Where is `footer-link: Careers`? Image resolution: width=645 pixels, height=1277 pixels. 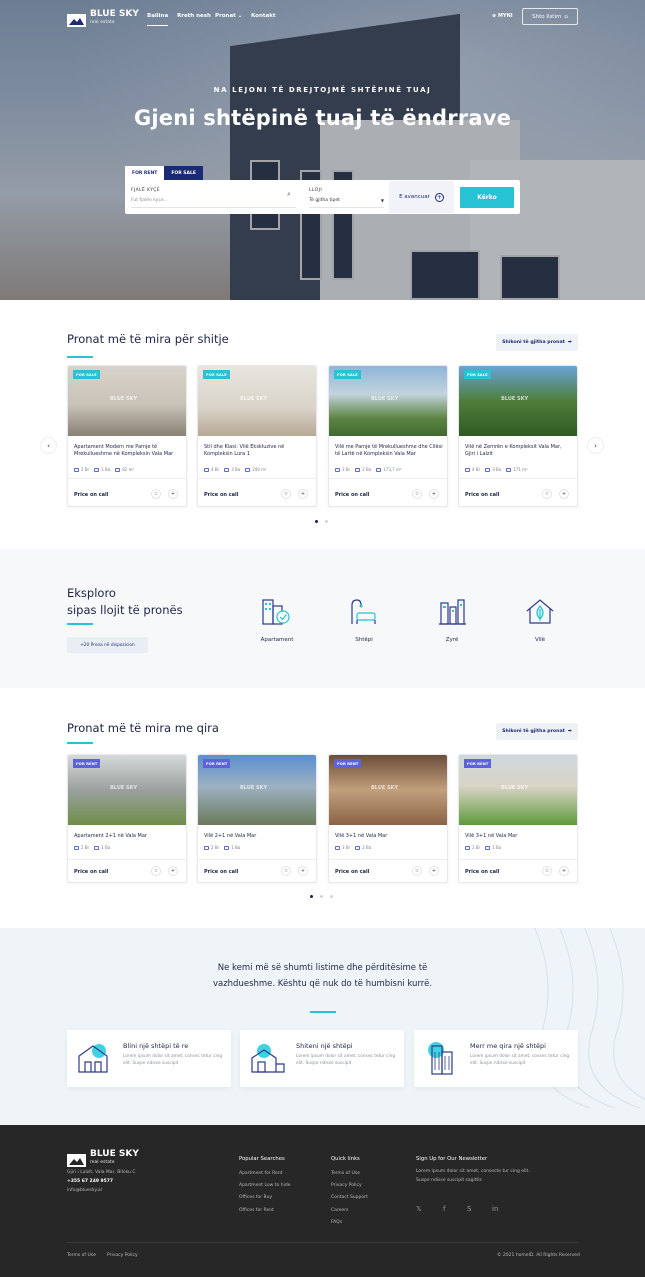
footer-link: Careers is located at coordinates (339, 1210).